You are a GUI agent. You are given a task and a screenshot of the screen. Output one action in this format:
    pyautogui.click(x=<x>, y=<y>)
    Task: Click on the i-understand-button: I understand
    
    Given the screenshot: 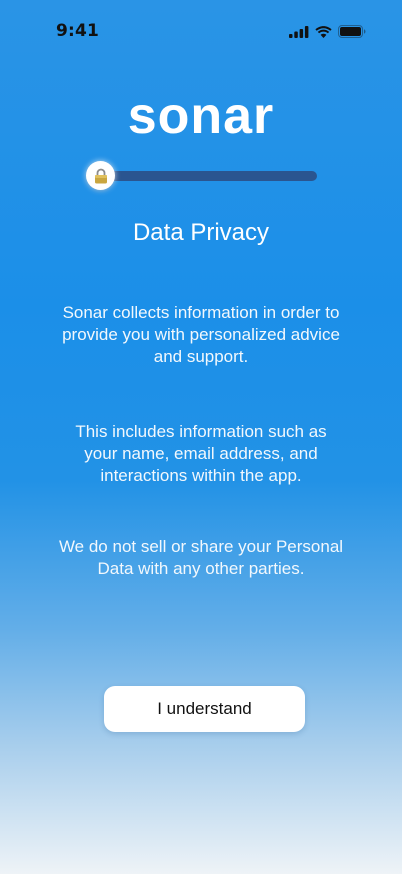 What is the action you would take?
    pyautogui.click(x=204, y=709)
    